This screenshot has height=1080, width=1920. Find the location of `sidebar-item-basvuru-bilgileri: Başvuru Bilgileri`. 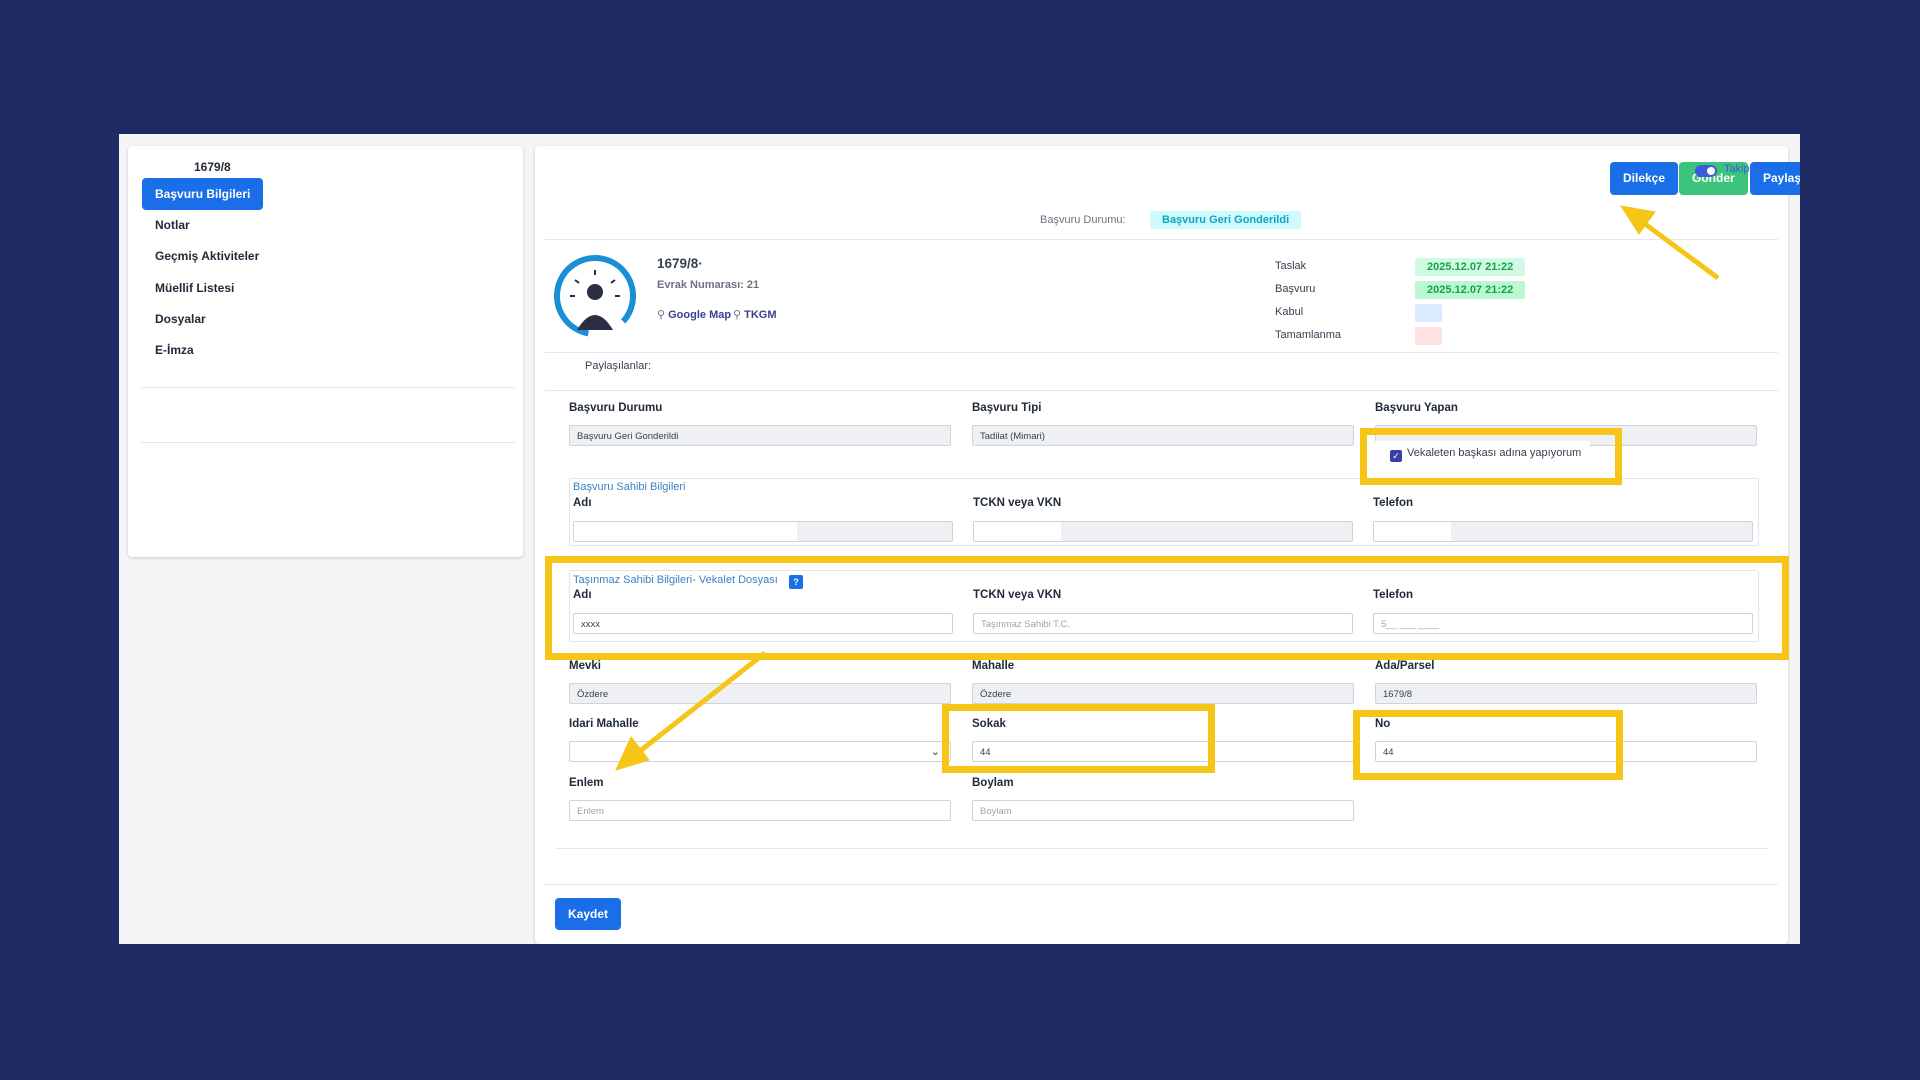

sidebar-item-basvuru-bilgileri: Başvuru Bilgileri is located at coordinates (203, 194).